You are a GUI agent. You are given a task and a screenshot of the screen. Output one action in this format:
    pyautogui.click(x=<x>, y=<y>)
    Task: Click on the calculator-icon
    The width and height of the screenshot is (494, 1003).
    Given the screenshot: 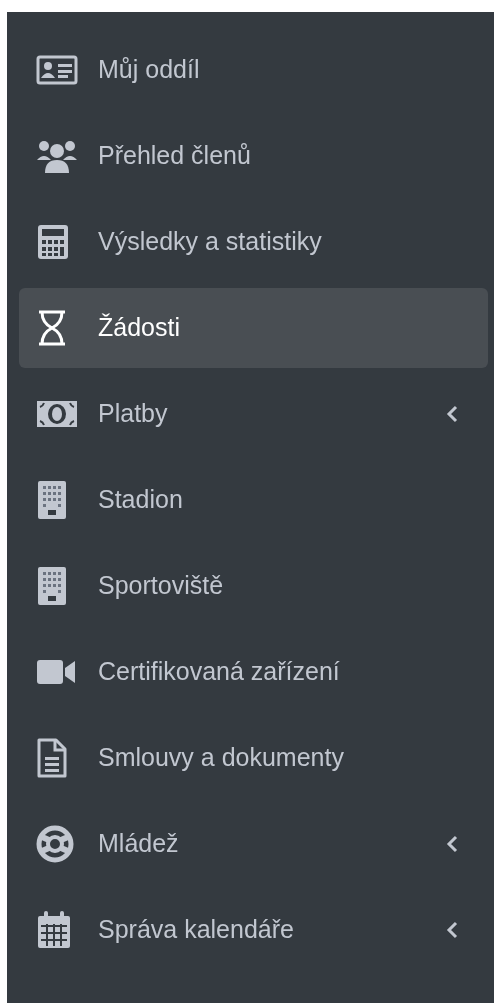 What is the action you would take?
    pyautogui.click(x=53, y=242)
    